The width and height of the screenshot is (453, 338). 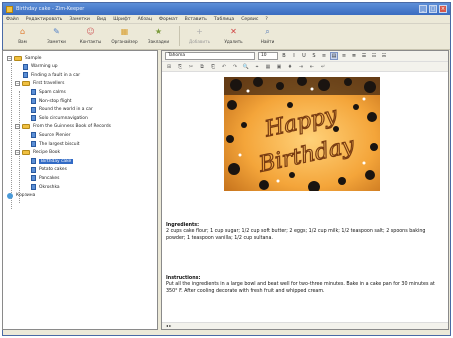 What do you see at coordinates (268, 56) in the screenshot?
I see `font-size-select: 10` at bounding box center [268, 56].